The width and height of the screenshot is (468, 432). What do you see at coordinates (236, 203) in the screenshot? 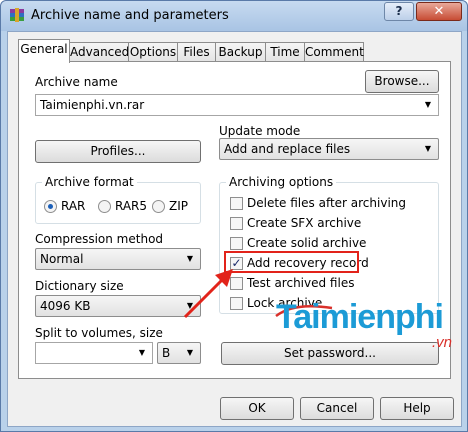
I see `checkbox-delete-files` at bounding box center [236, 203].